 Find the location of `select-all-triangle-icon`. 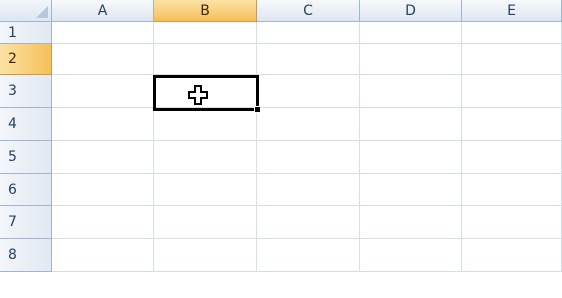

select-all-triangle-icon is located at coordinates (42, 12).